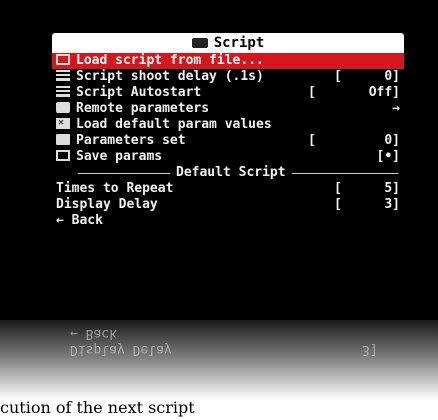 The image size is (438, 420). I want to click on menu-item-back: ← Back, so click(228, 221).